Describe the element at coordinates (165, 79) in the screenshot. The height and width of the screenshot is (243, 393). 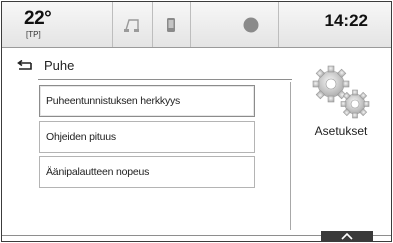
I see `title-divider` at that location.